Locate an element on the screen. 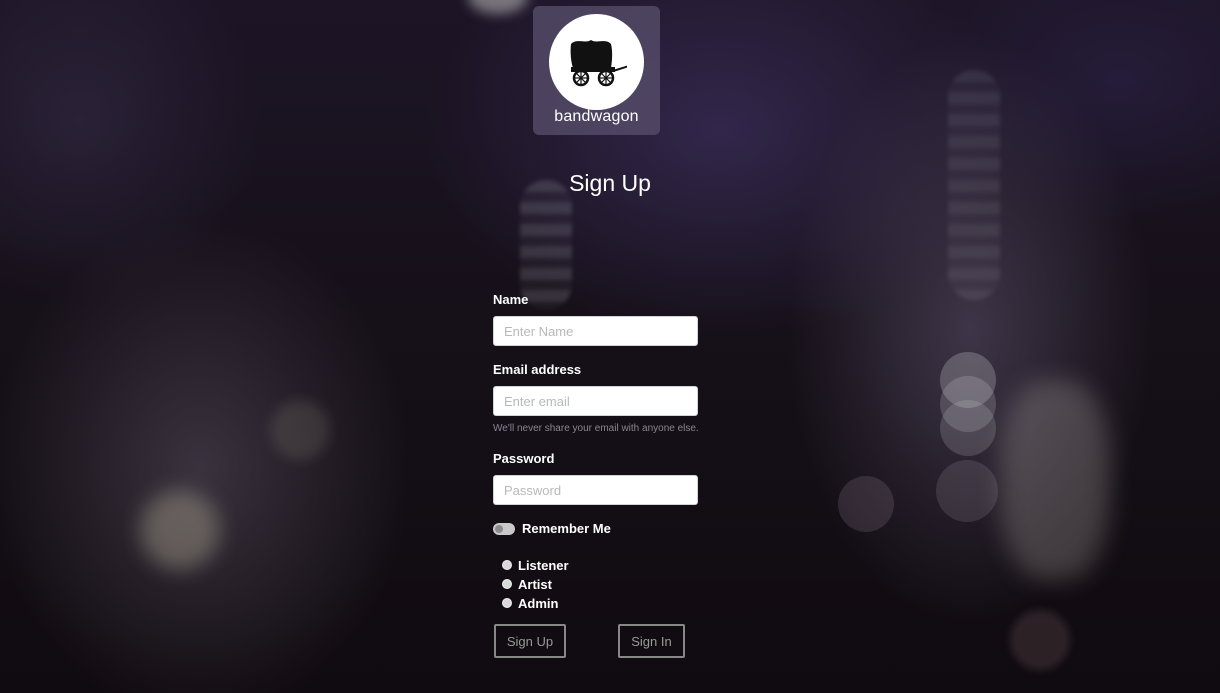 The image size is (1220, 693). role-label: Listener is located at coordinates (543, 565).